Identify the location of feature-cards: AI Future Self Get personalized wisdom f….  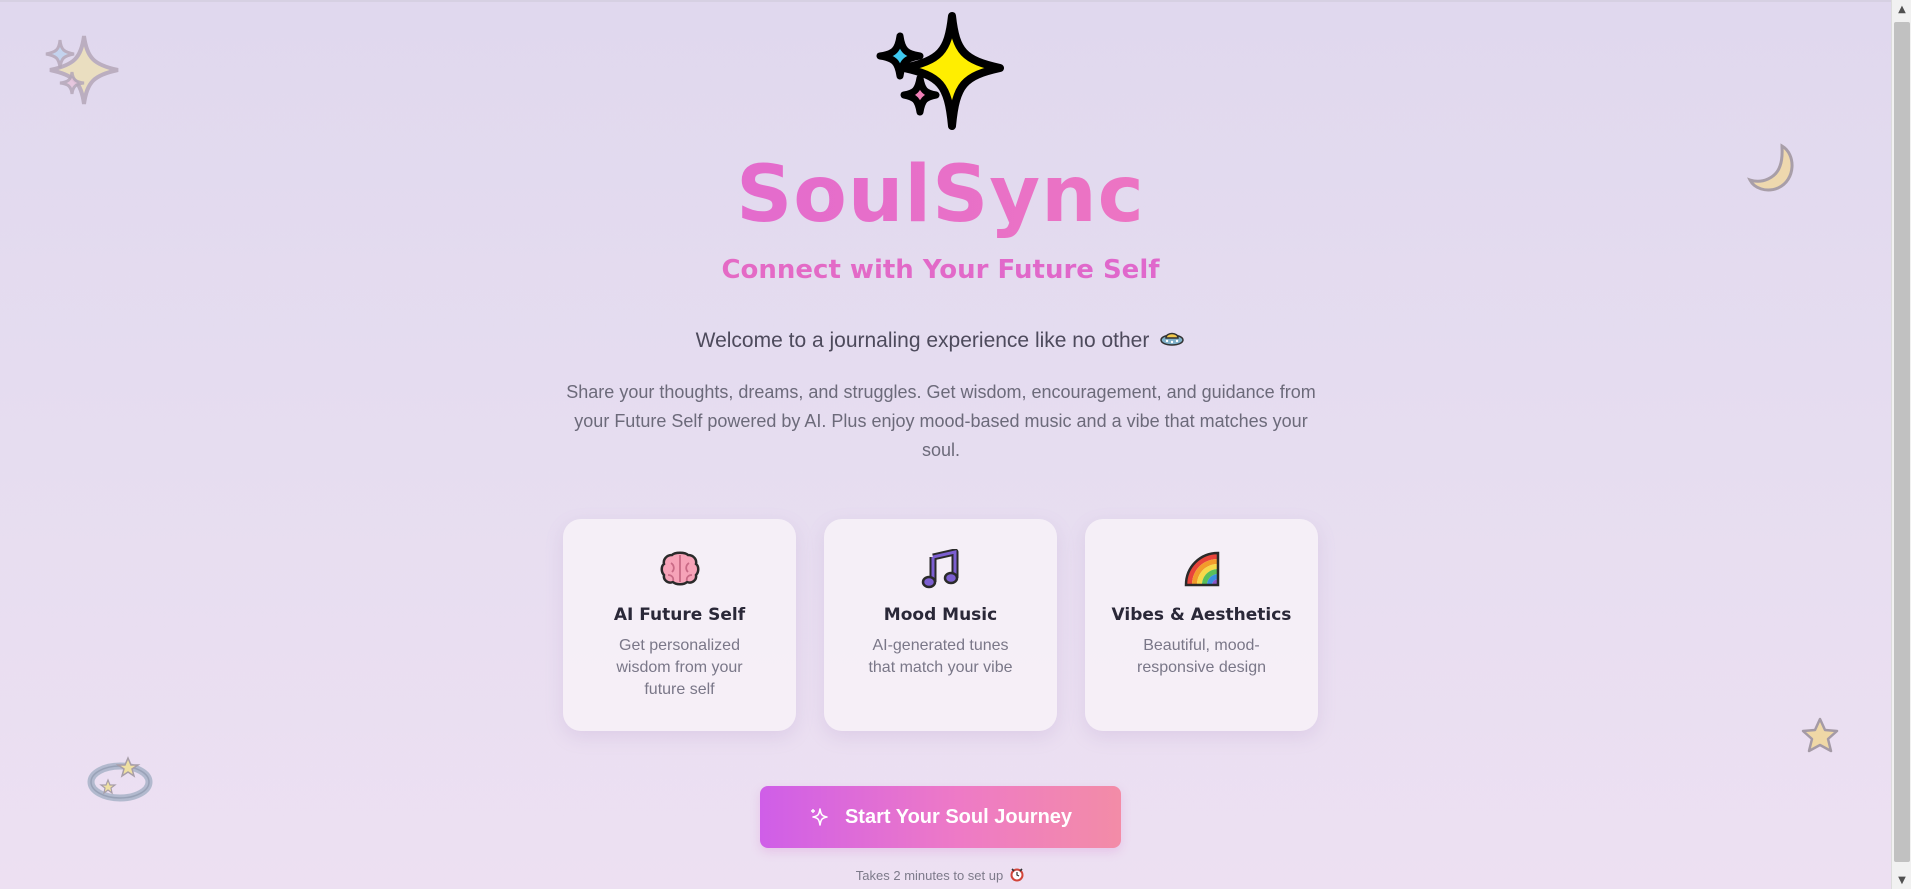
(941, 625).